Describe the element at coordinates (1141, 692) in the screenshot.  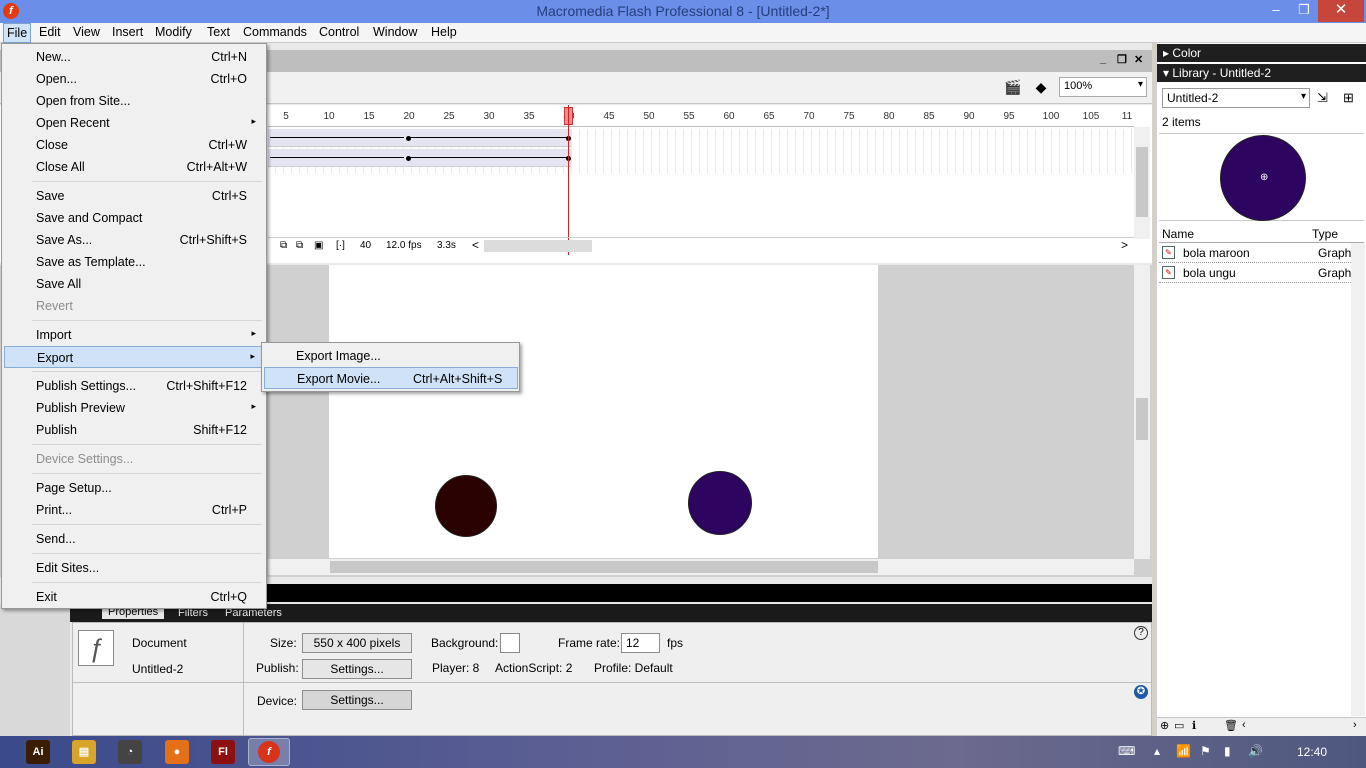
I see `accessibility-icon: ✪` at that location.